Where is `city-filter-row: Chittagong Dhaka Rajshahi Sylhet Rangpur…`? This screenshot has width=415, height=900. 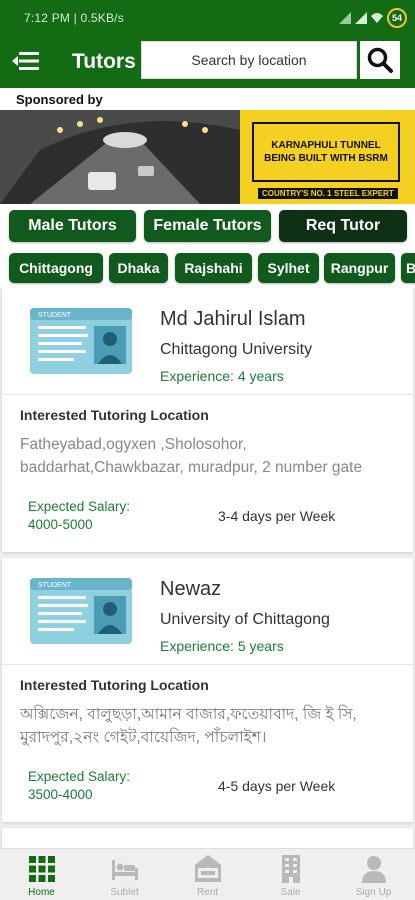
city-filter-row: Chittagong Dhaka Rajshahi Sylhet Rangpur… is located at coordinates (207, 267).